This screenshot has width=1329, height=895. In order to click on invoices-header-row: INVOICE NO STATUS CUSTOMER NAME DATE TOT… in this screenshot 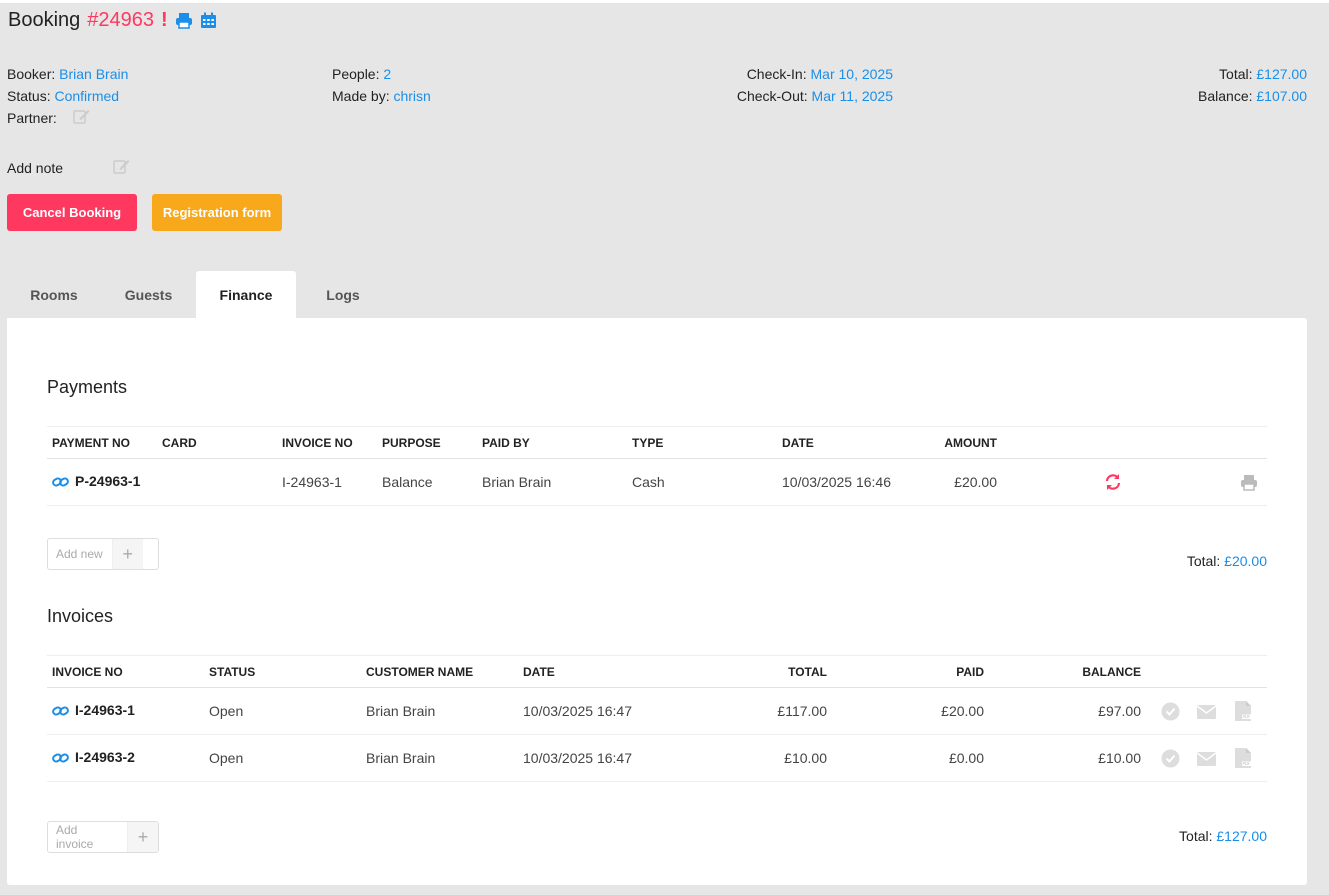, I will do `click(657, 671)`.